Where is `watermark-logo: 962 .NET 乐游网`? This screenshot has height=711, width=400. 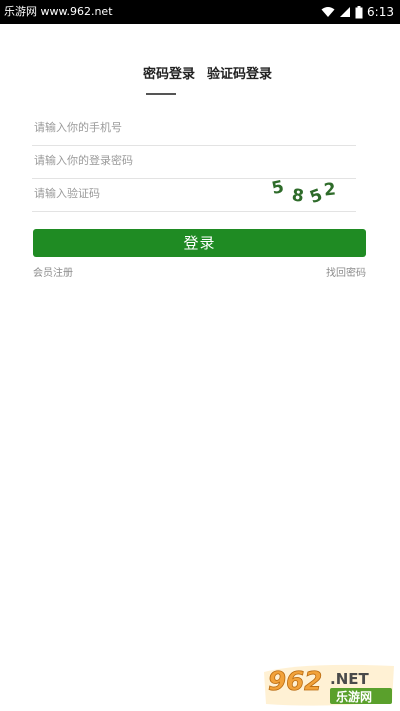 watermark-logo: 962 .NET 乐游网 is located at coordinates (329, 685).